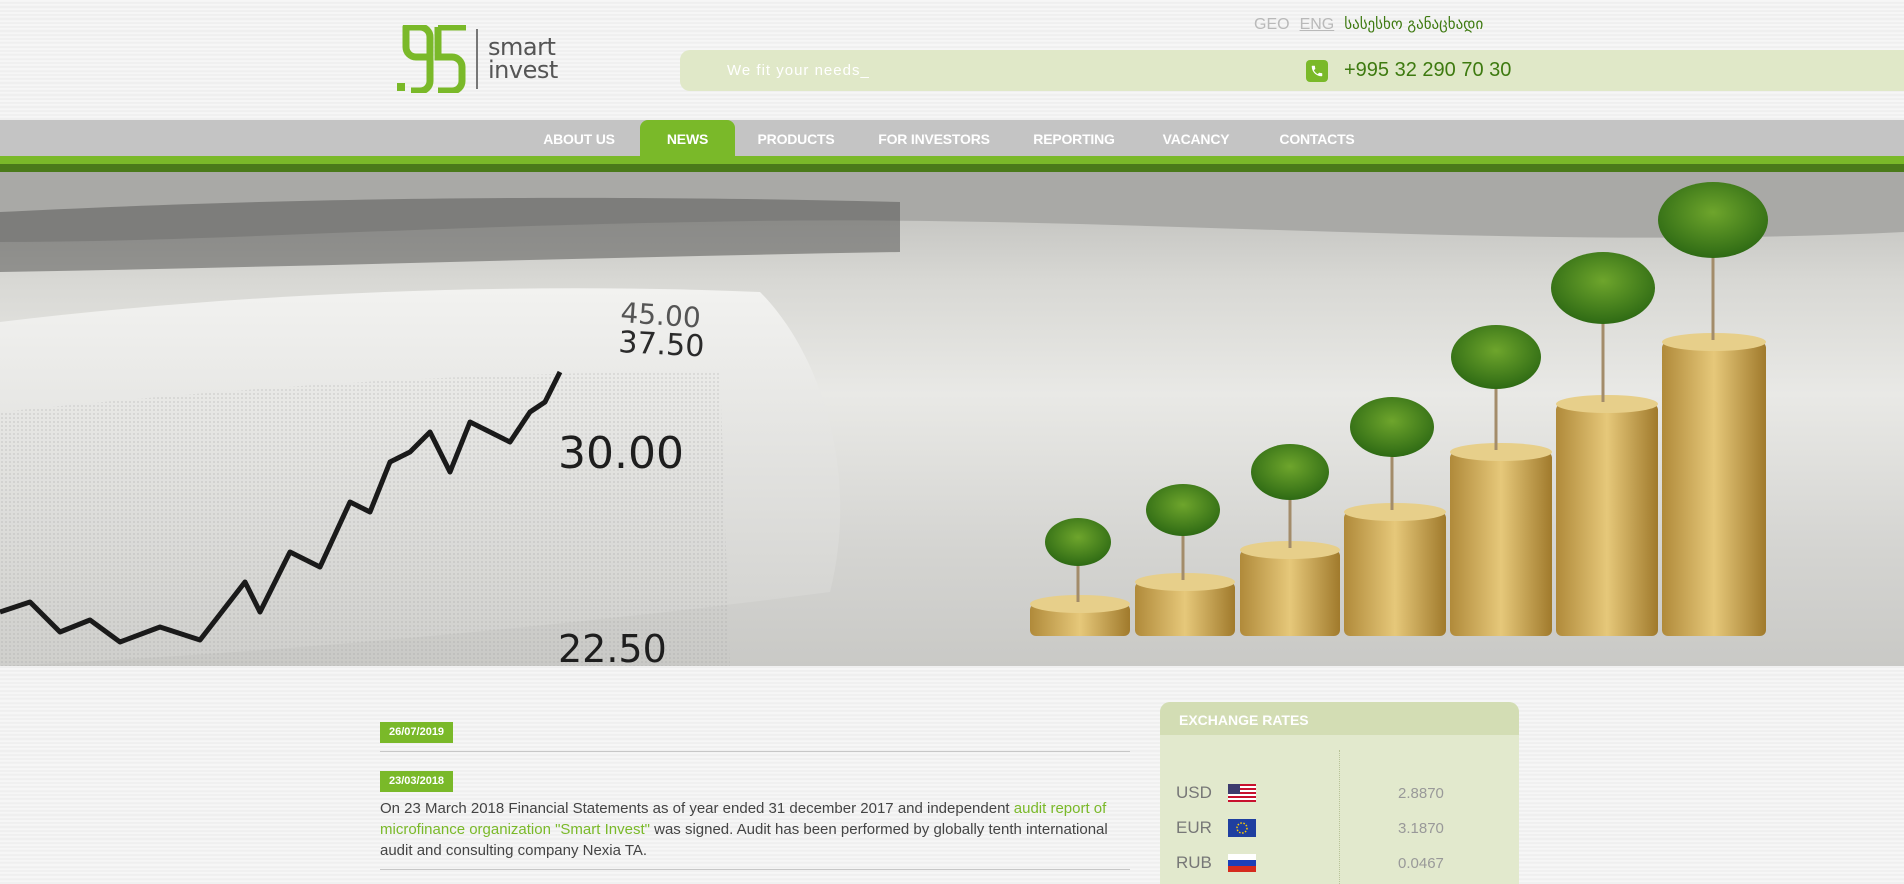 The image size is (1904, 884). I want to click on nav-item-products: PRODUCTS, so click(796, 138).